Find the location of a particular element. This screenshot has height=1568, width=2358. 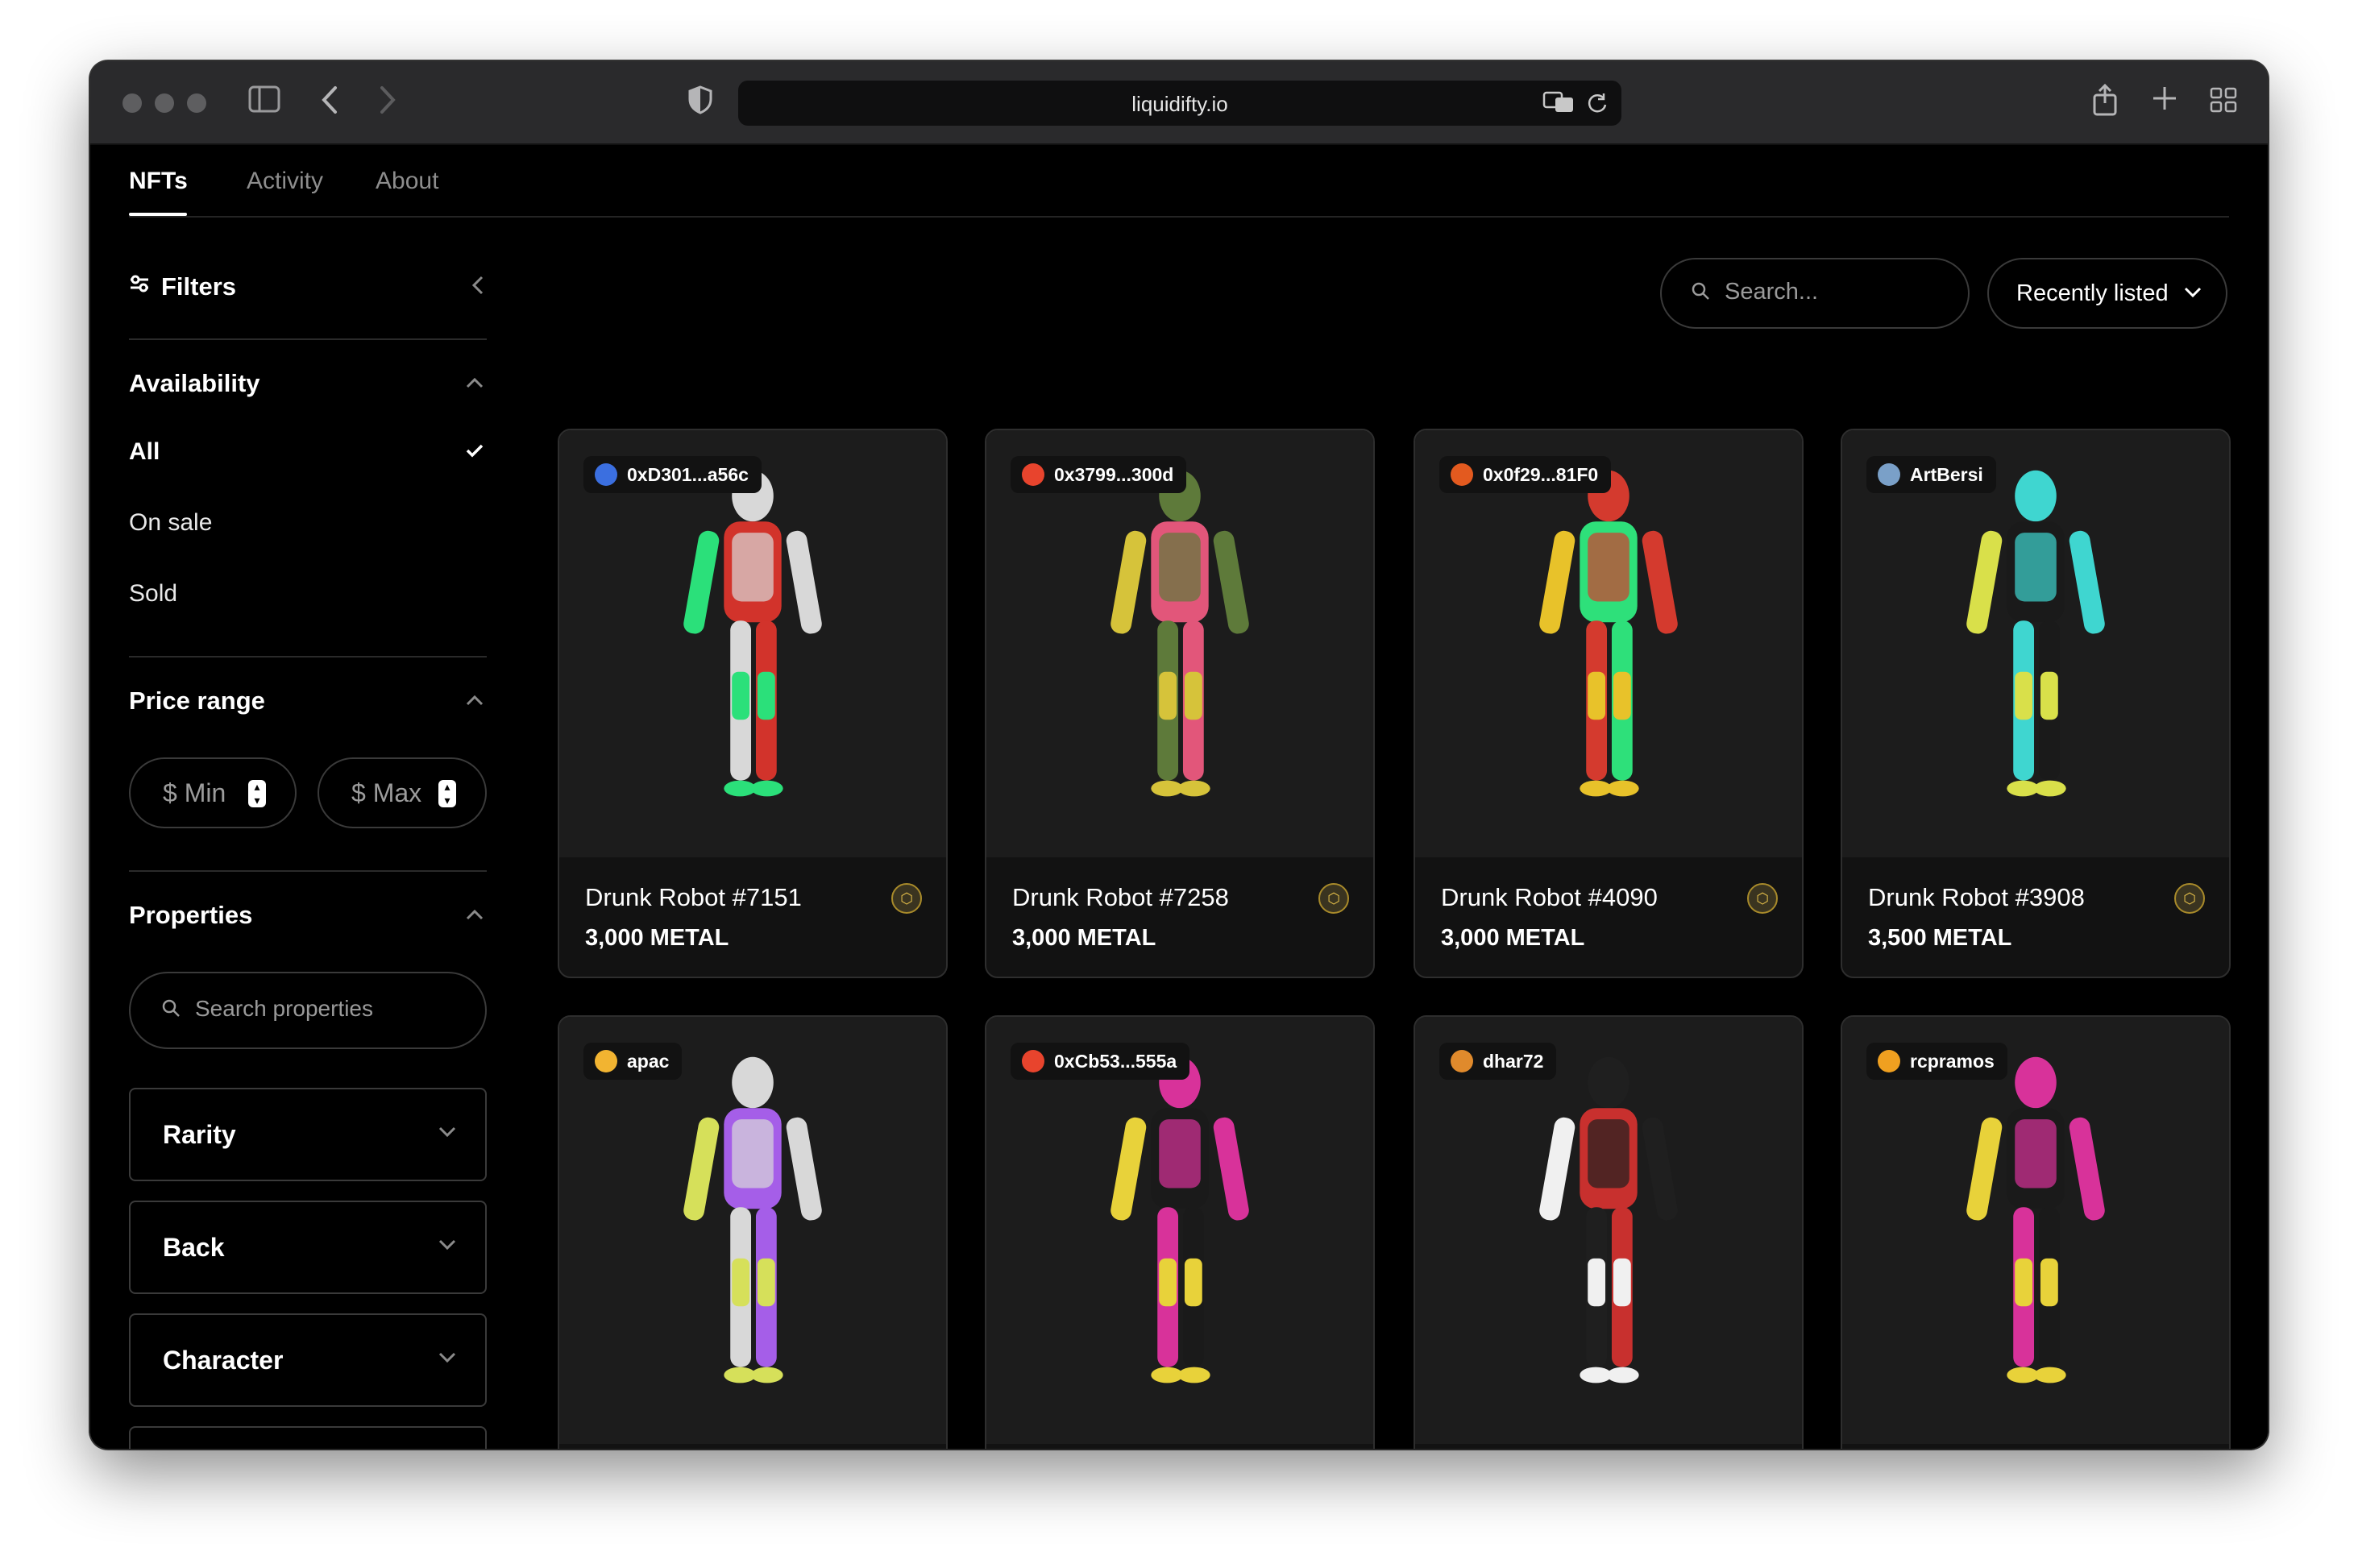

share-icon is located at coordinates (2105, 102).